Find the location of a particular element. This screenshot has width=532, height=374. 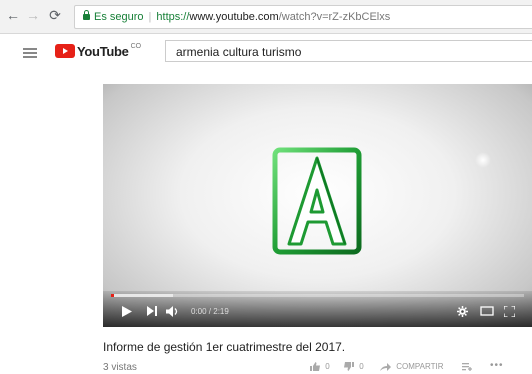

buffered-bar is located at coordinates (142, 295).